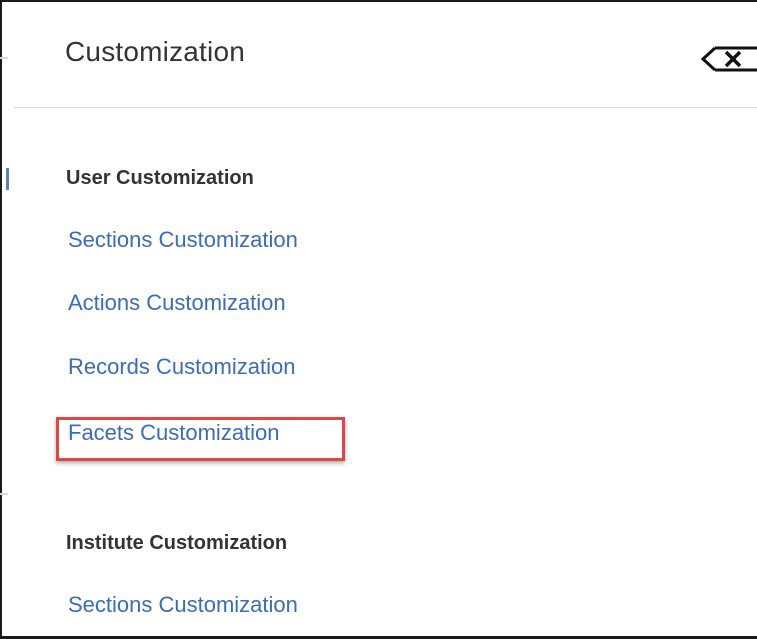  I want to click on user-customization-heading: User Customization, so click(160, 178).